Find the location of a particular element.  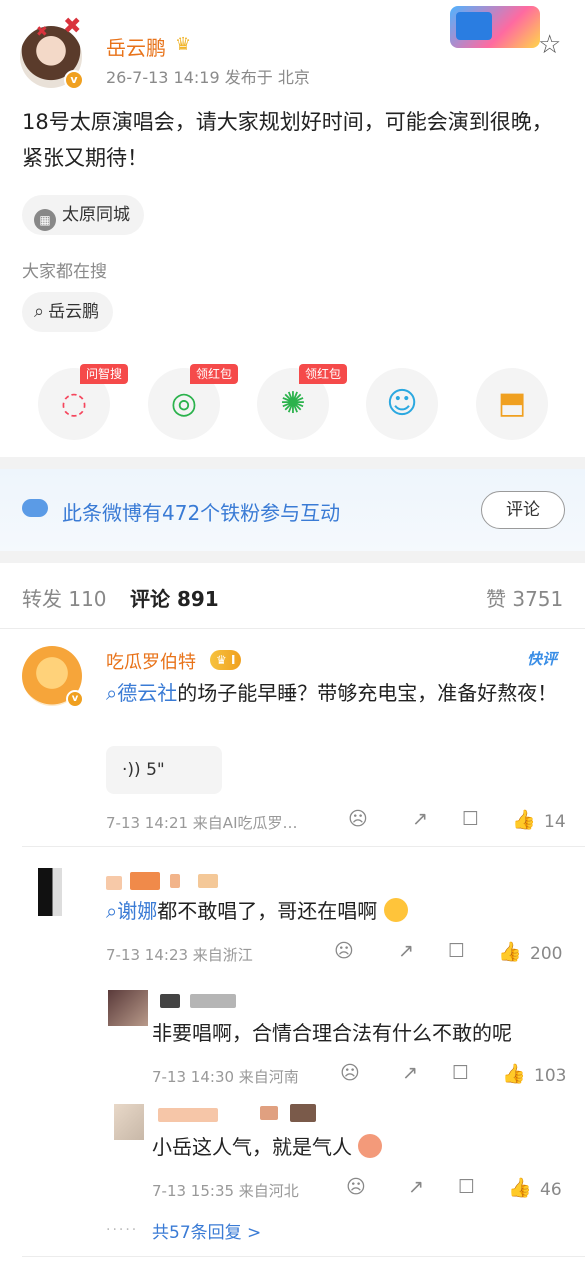

fan-interaction-banner: 此条微博有472个铁粉参与互动 评论 is located at coordinates (292, 510).